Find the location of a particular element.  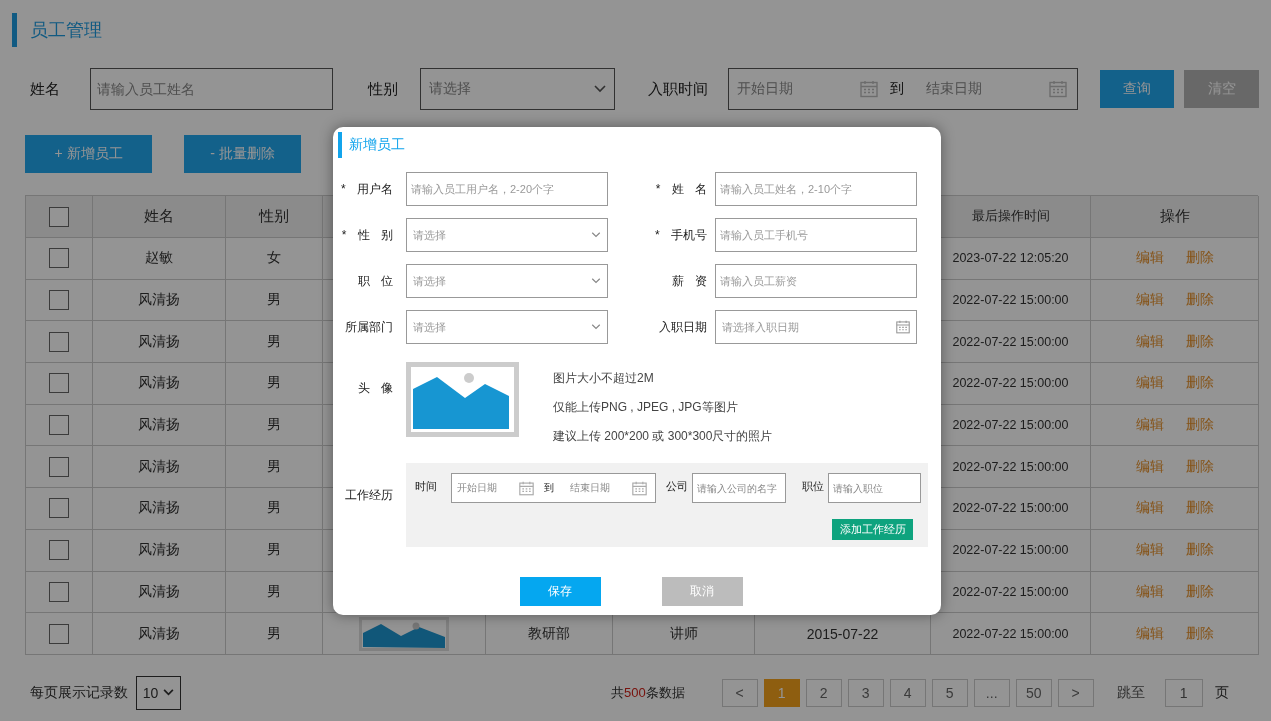

upload-hint: 图片大小不超过2M is located at coordinates (604, 378).